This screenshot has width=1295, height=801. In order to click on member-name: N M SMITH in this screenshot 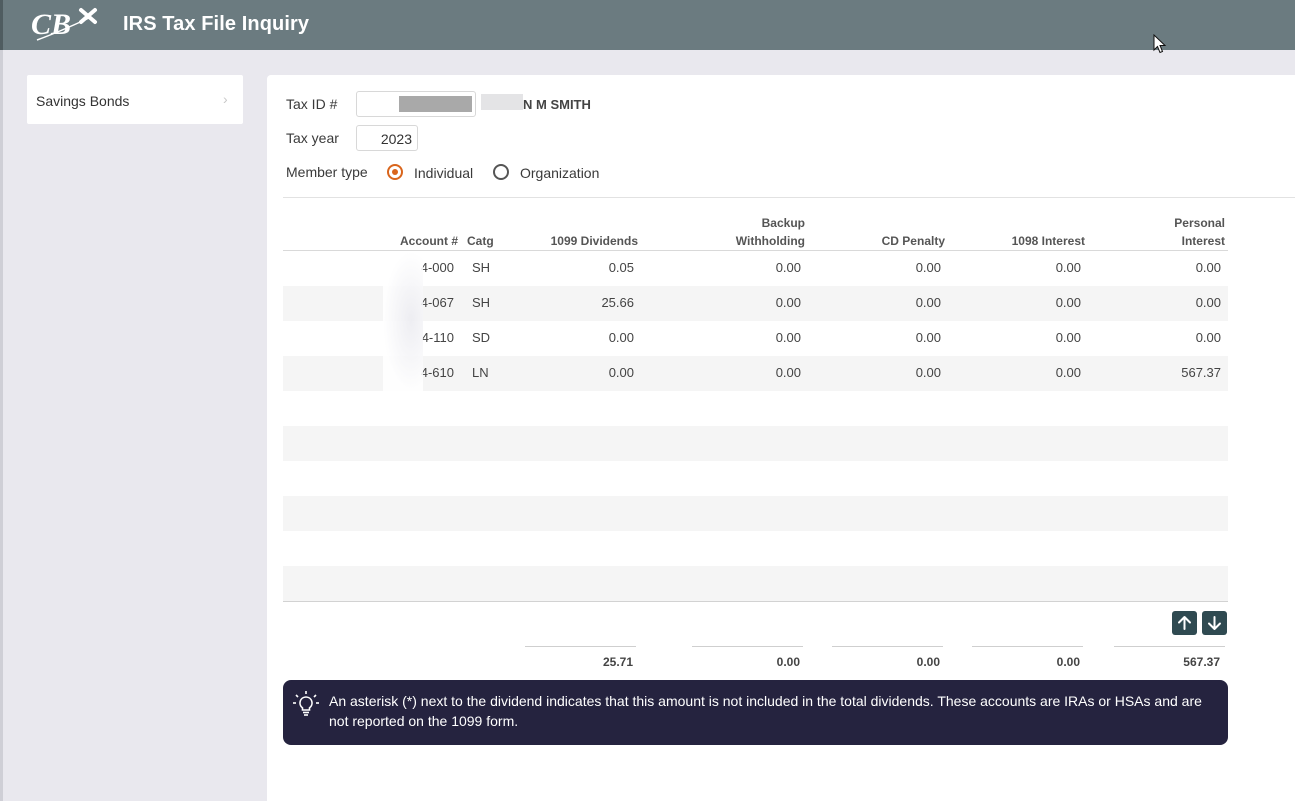, I will do `click(557, 104)`.